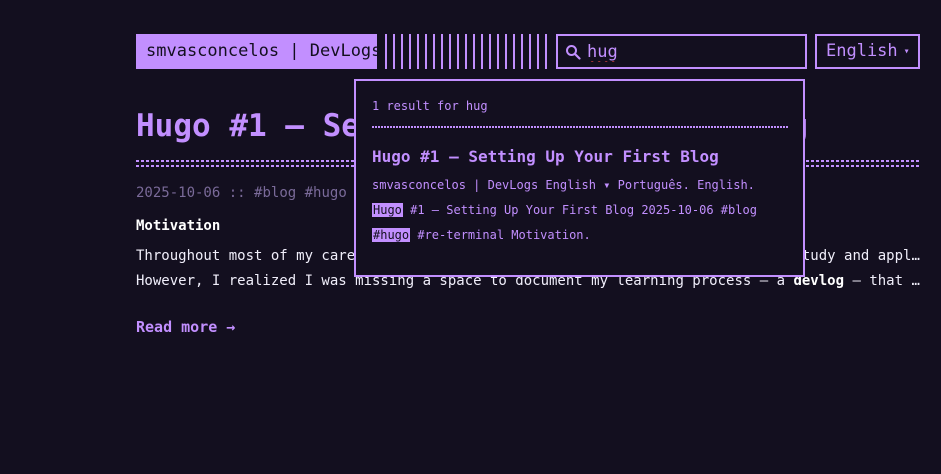 This screenshot has width=941, height=474. I want to click on search-icon, so click(573, 52).